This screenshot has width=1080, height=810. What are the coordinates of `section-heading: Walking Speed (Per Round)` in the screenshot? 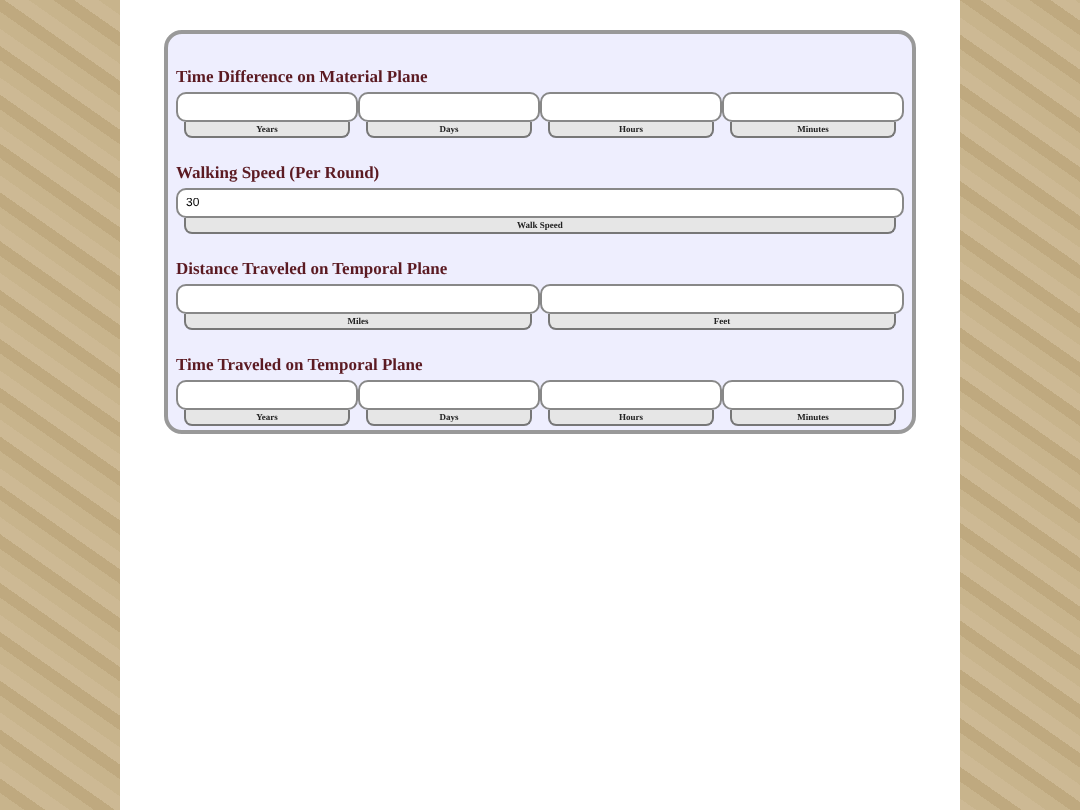 It's located at (279, 172).